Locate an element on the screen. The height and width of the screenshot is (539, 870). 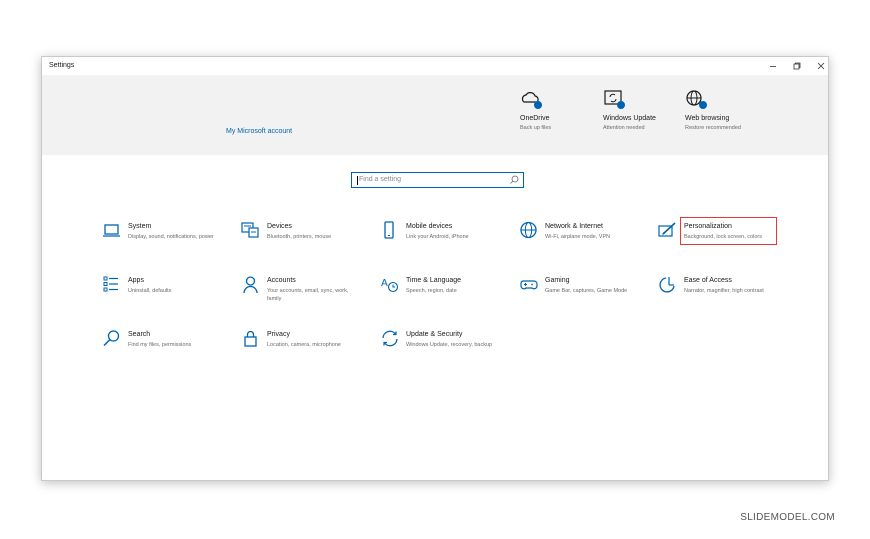
microsoft-account-link: My Microsoft account is located at coordinates (259, 131).